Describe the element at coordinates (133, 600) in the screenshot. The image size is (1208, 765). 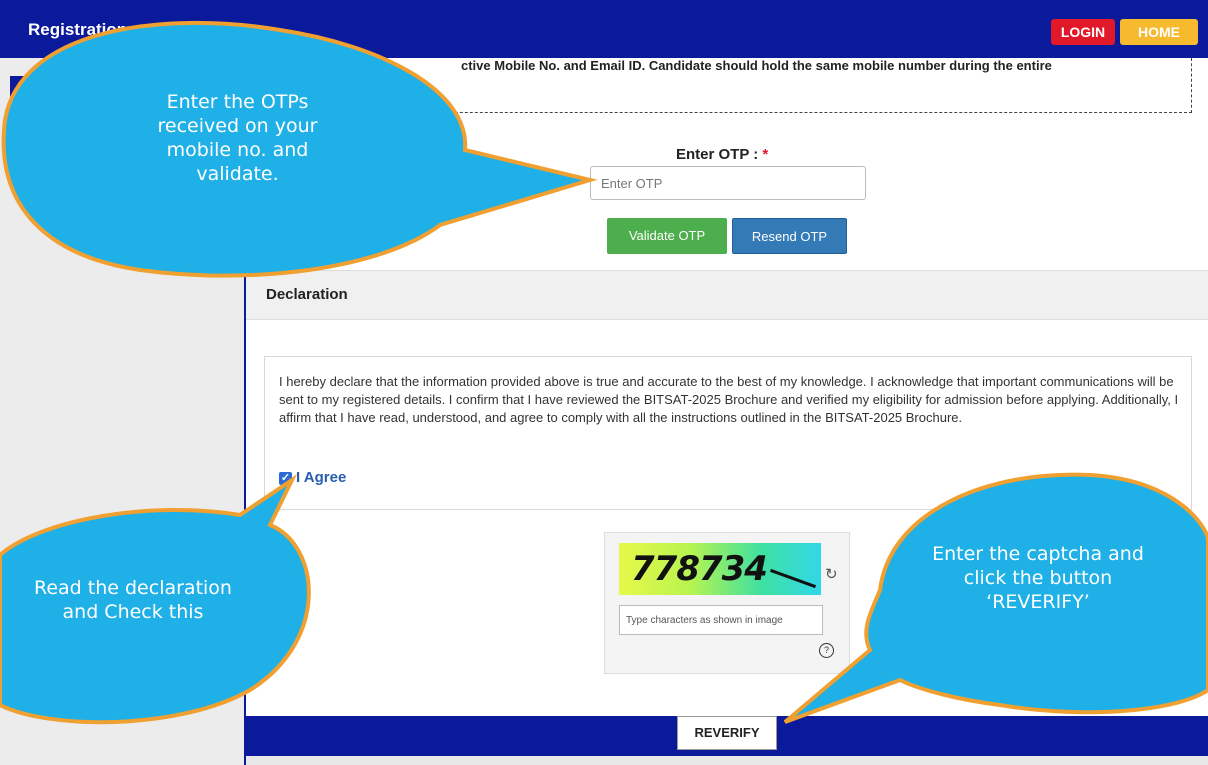
I see `callout-declaration-text: Read the declaration and Check this` at that location.